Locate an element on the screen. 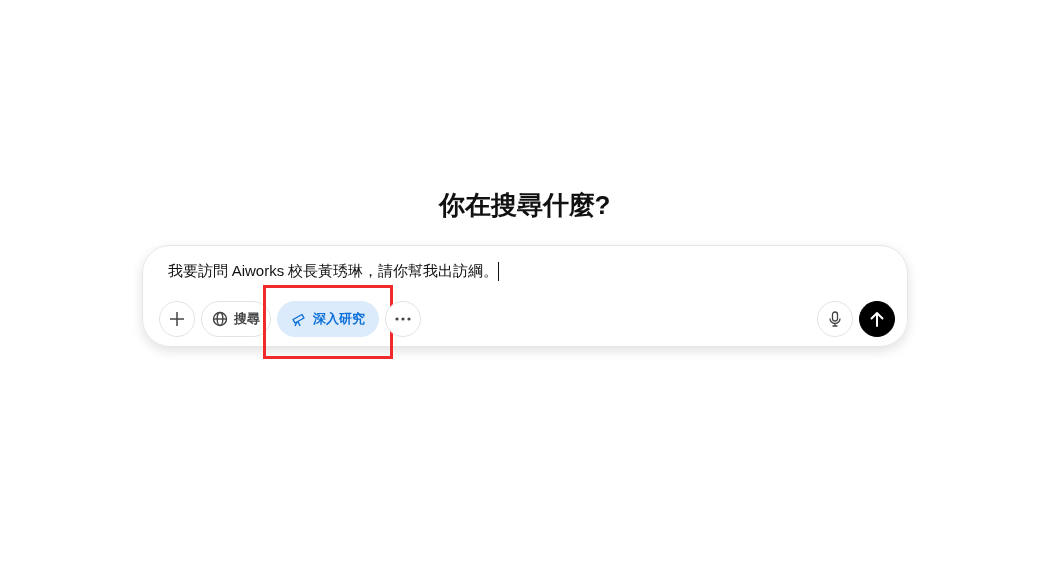 Image resolution: width=1049 pixels, height=568 pixels. search-button: 搜尋 is located at coordinates (235, 319).